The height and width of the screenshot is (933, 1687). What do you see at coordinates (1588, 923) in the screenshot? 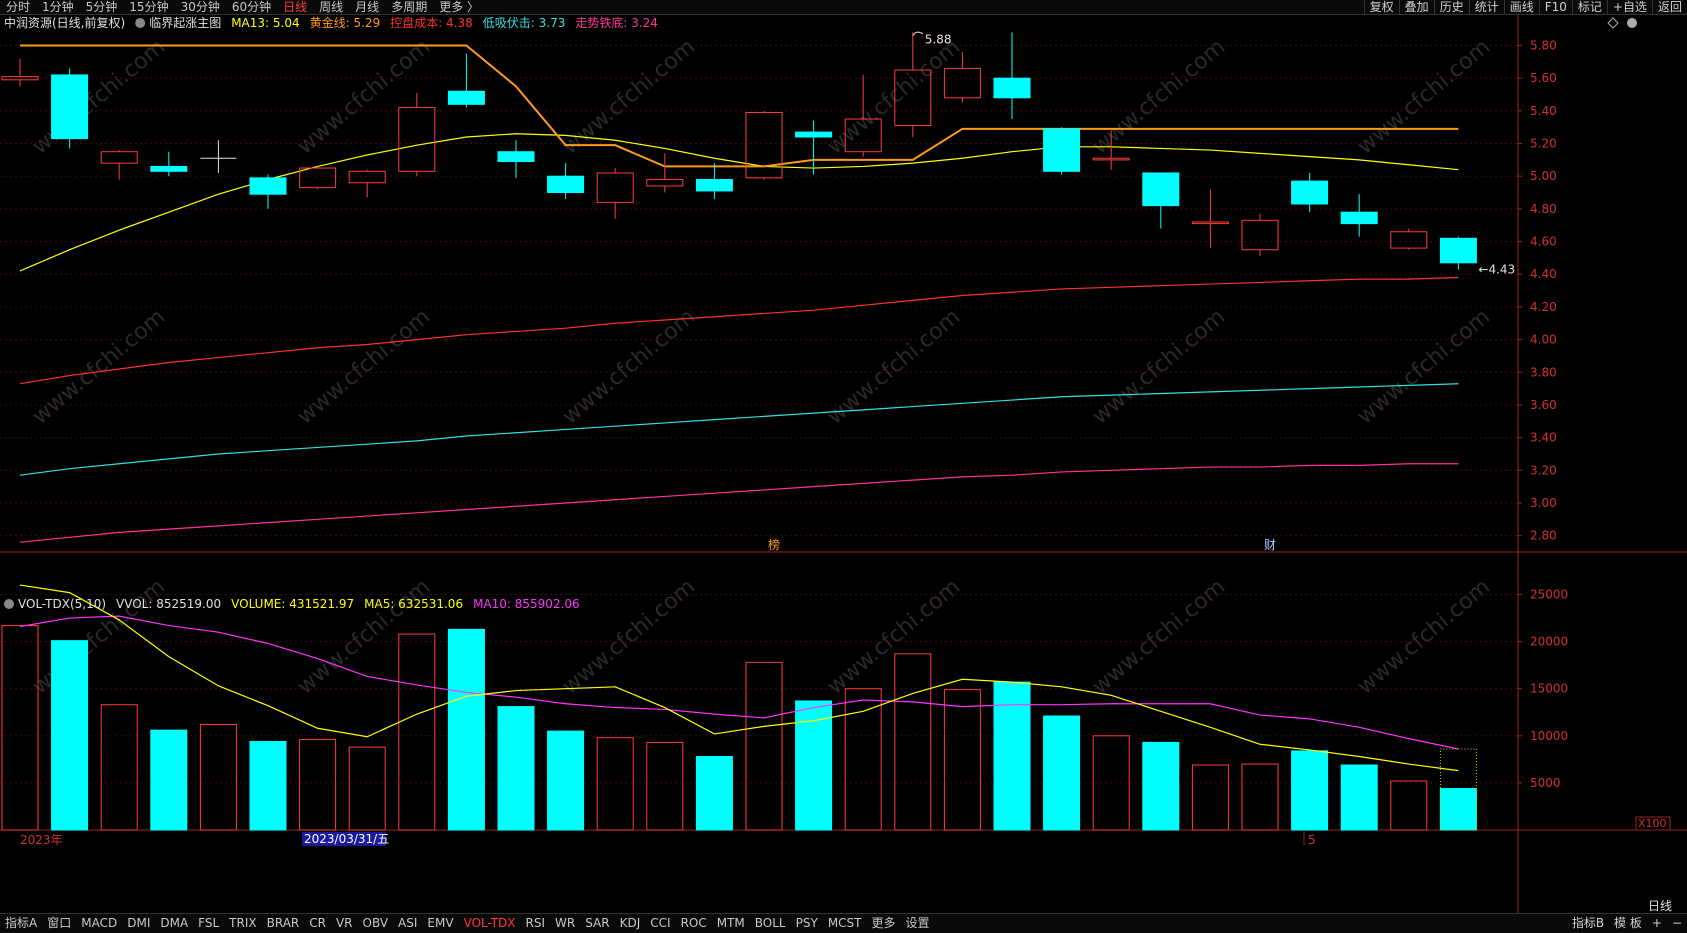
I see `indicator-tab-b: 指标B` at bounding box center [1588, 923].